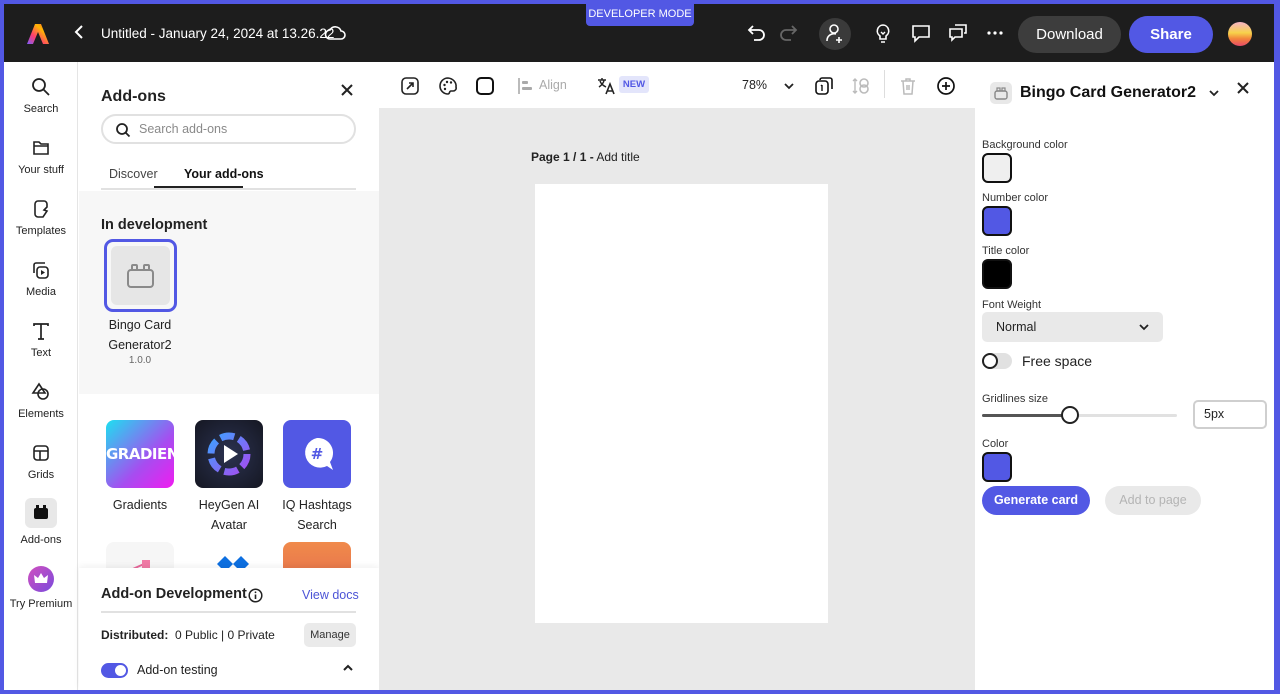 The image size is (1280, 694). I want to click on resize-icon, so click(410, 86).